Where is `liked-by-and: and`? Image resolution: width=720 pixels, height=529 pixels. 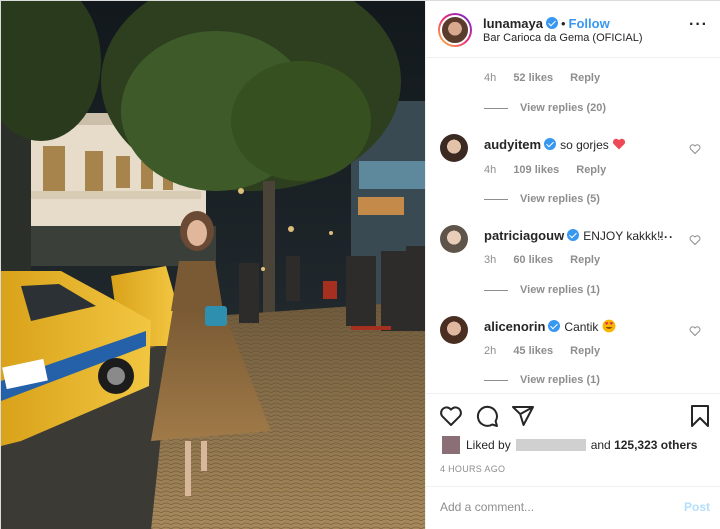
liked-by-and: and is located at coordinates (600, 445).